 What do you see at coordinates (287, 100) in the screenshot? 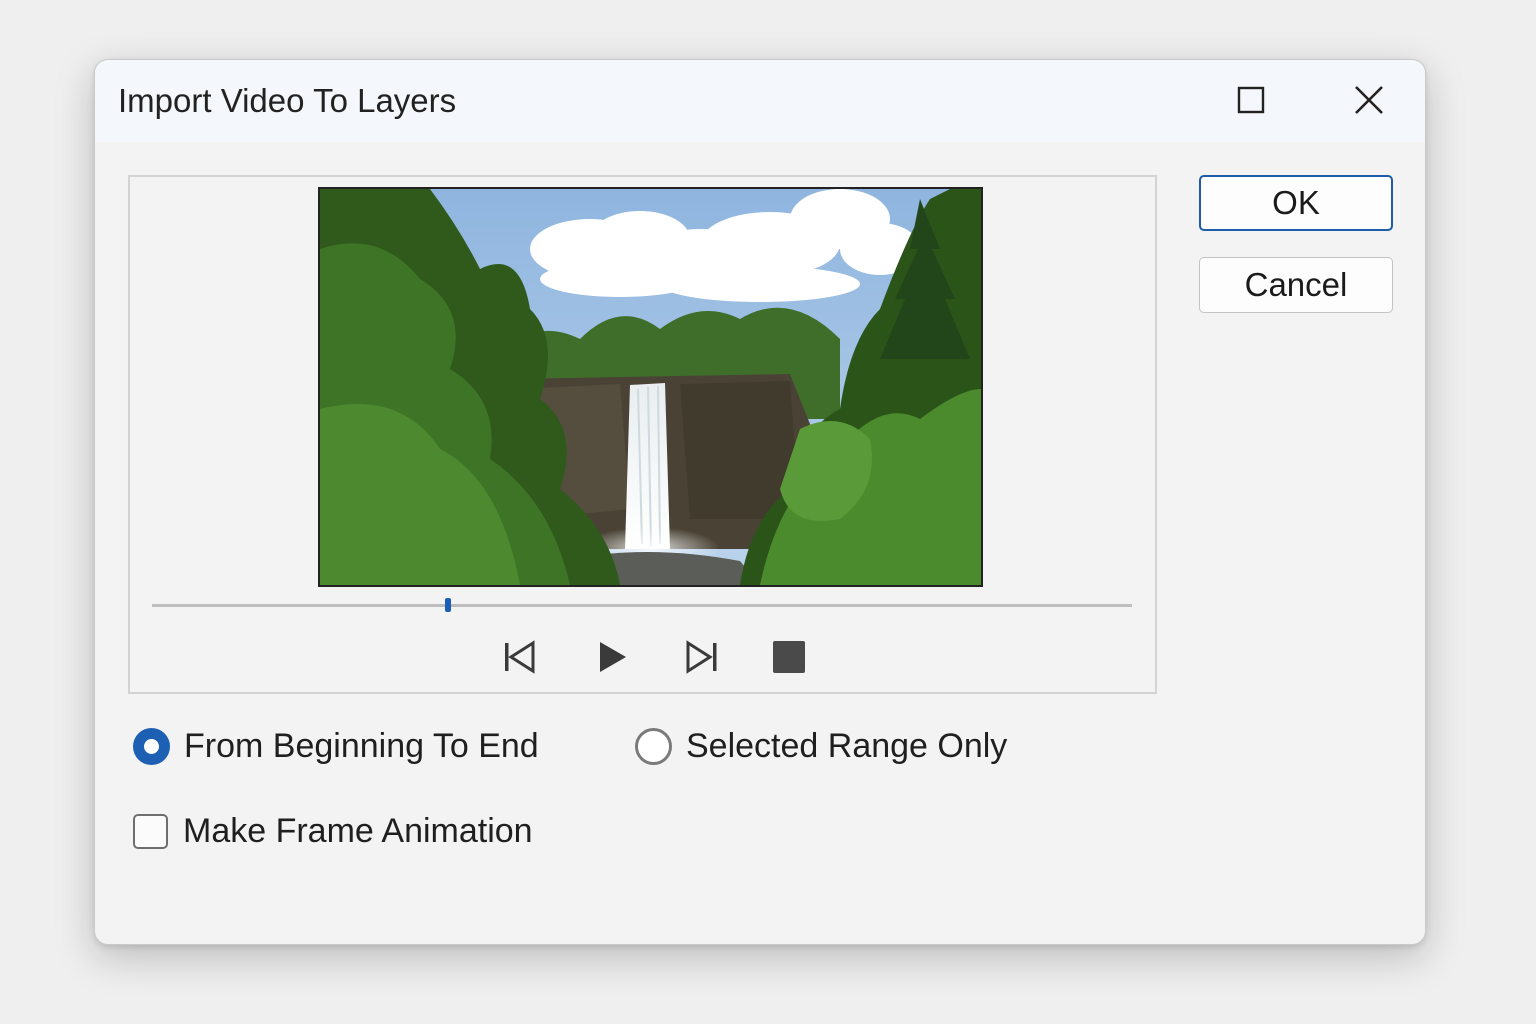
I see `dialog-title: Import Video To Layers` at bounding box center [287, 100].